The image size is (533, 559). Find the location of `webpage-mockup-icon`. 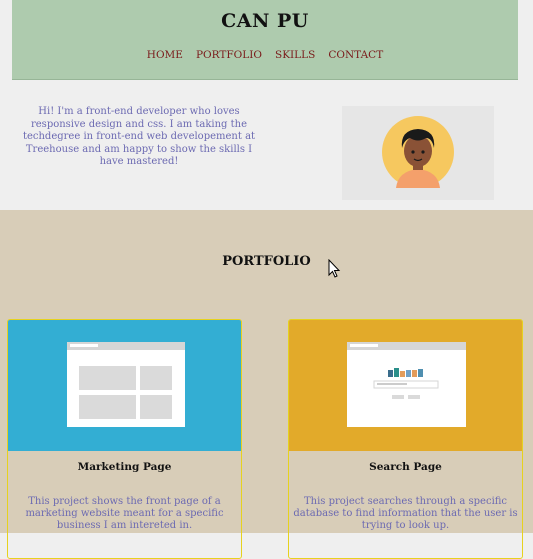

webpage-mockup-icon is located at coordinates (126, 384).